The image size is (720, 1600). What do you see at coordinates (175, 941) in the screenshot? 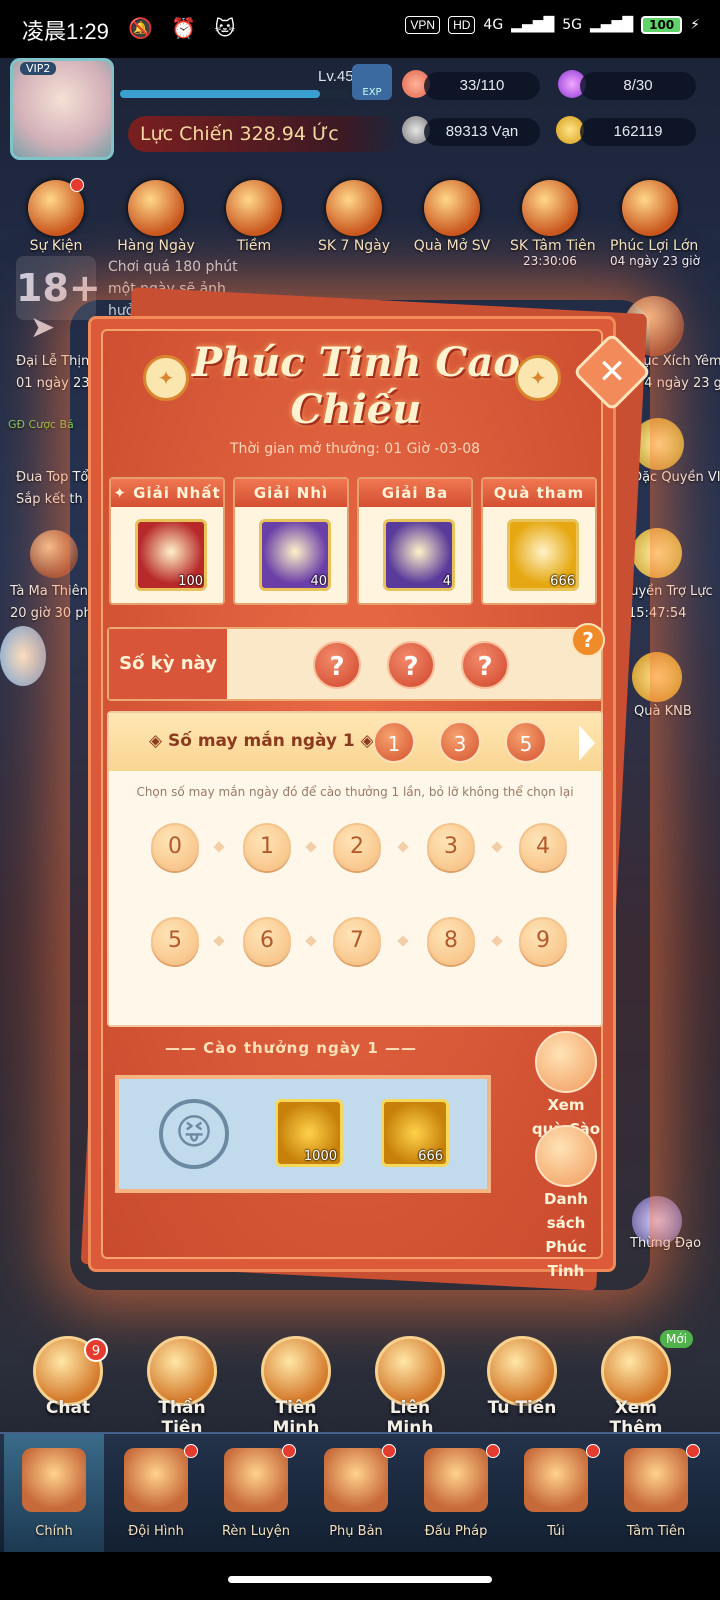
I see `number-button-5: 5` at bounding box center [175, 941].